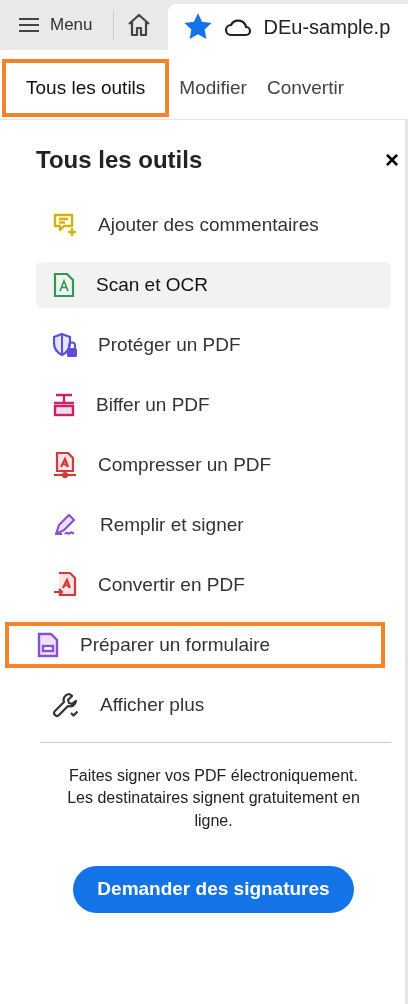 This screenshot has width=408, height=1004. What do you see at coordinates (119, 160) in the screenshot?
I see `panel-title: Tous les outils` at bounding box center [119, 160].